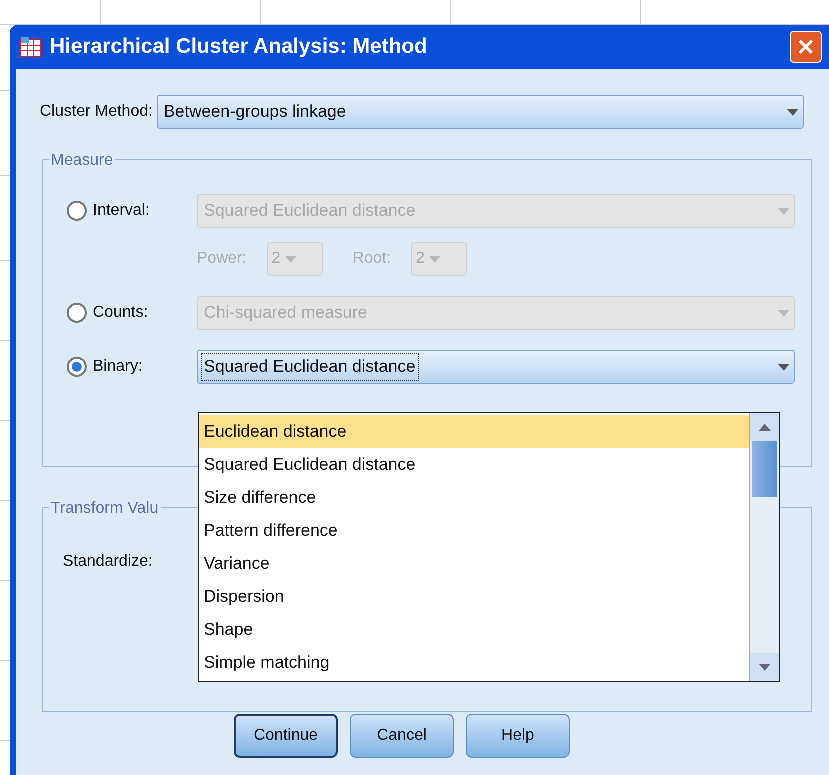 The height and width of the screenshot is (775, 829). I want to click on close-button, so click(806, 47).